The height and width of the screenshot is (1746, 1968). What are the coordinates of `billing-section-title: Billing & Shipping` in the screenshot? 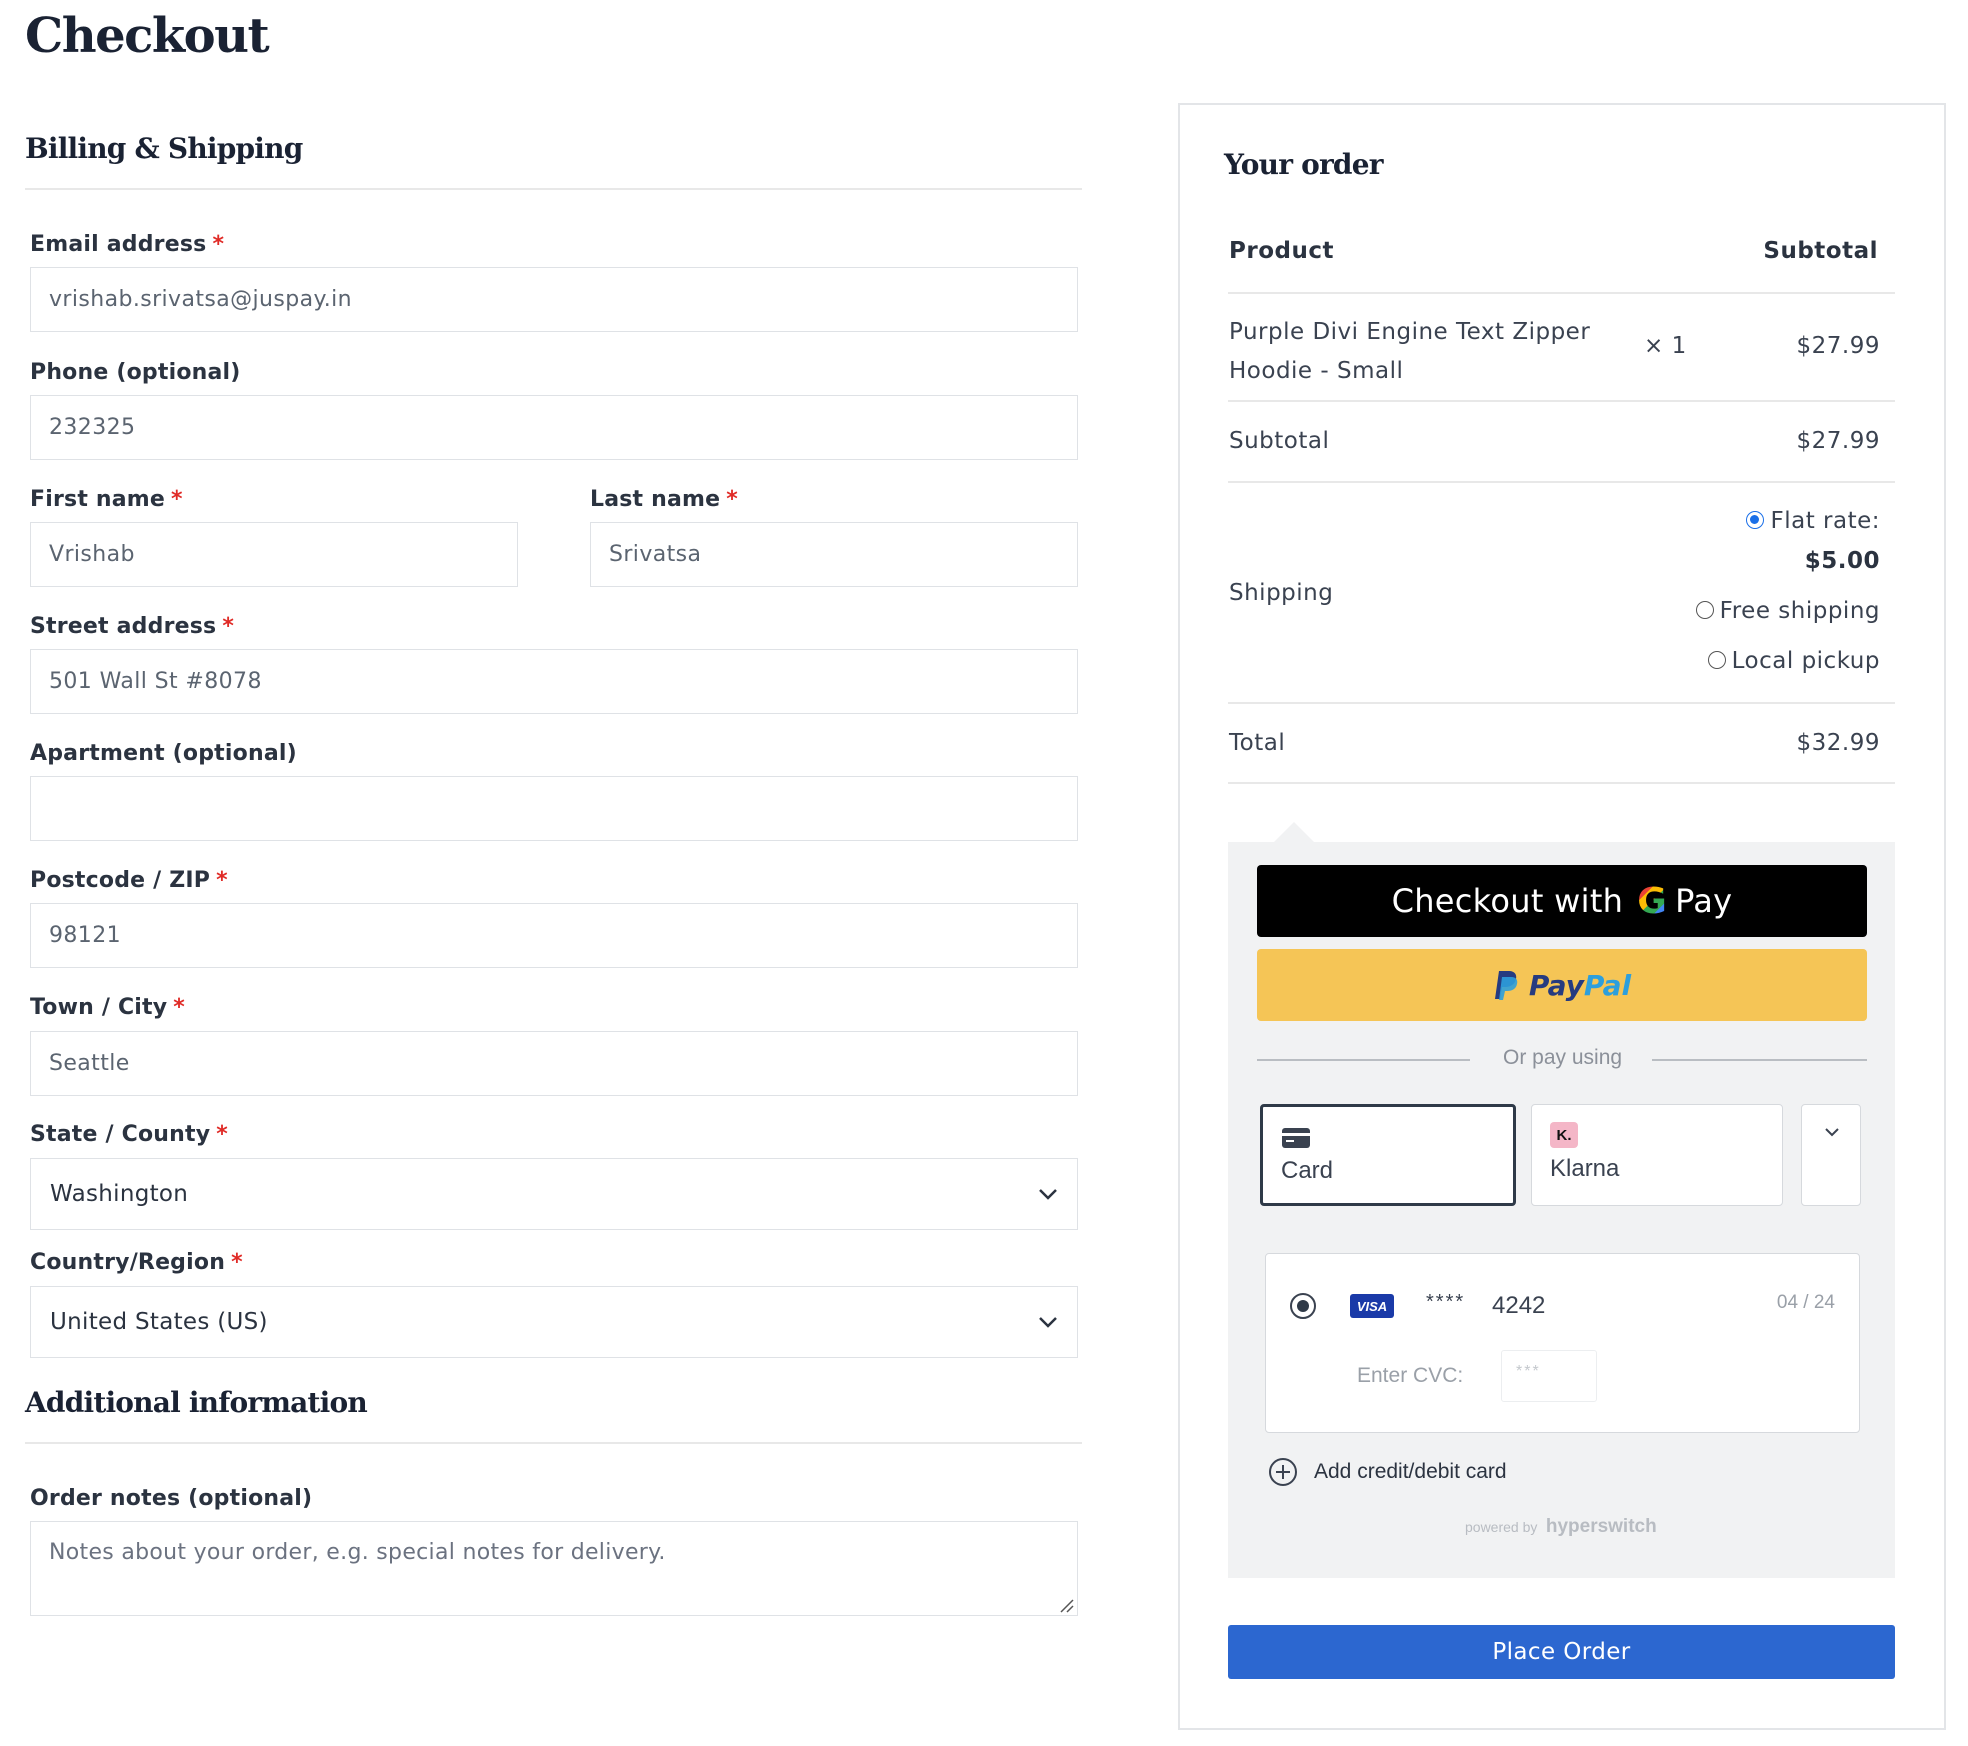 It's located at (164, 148).